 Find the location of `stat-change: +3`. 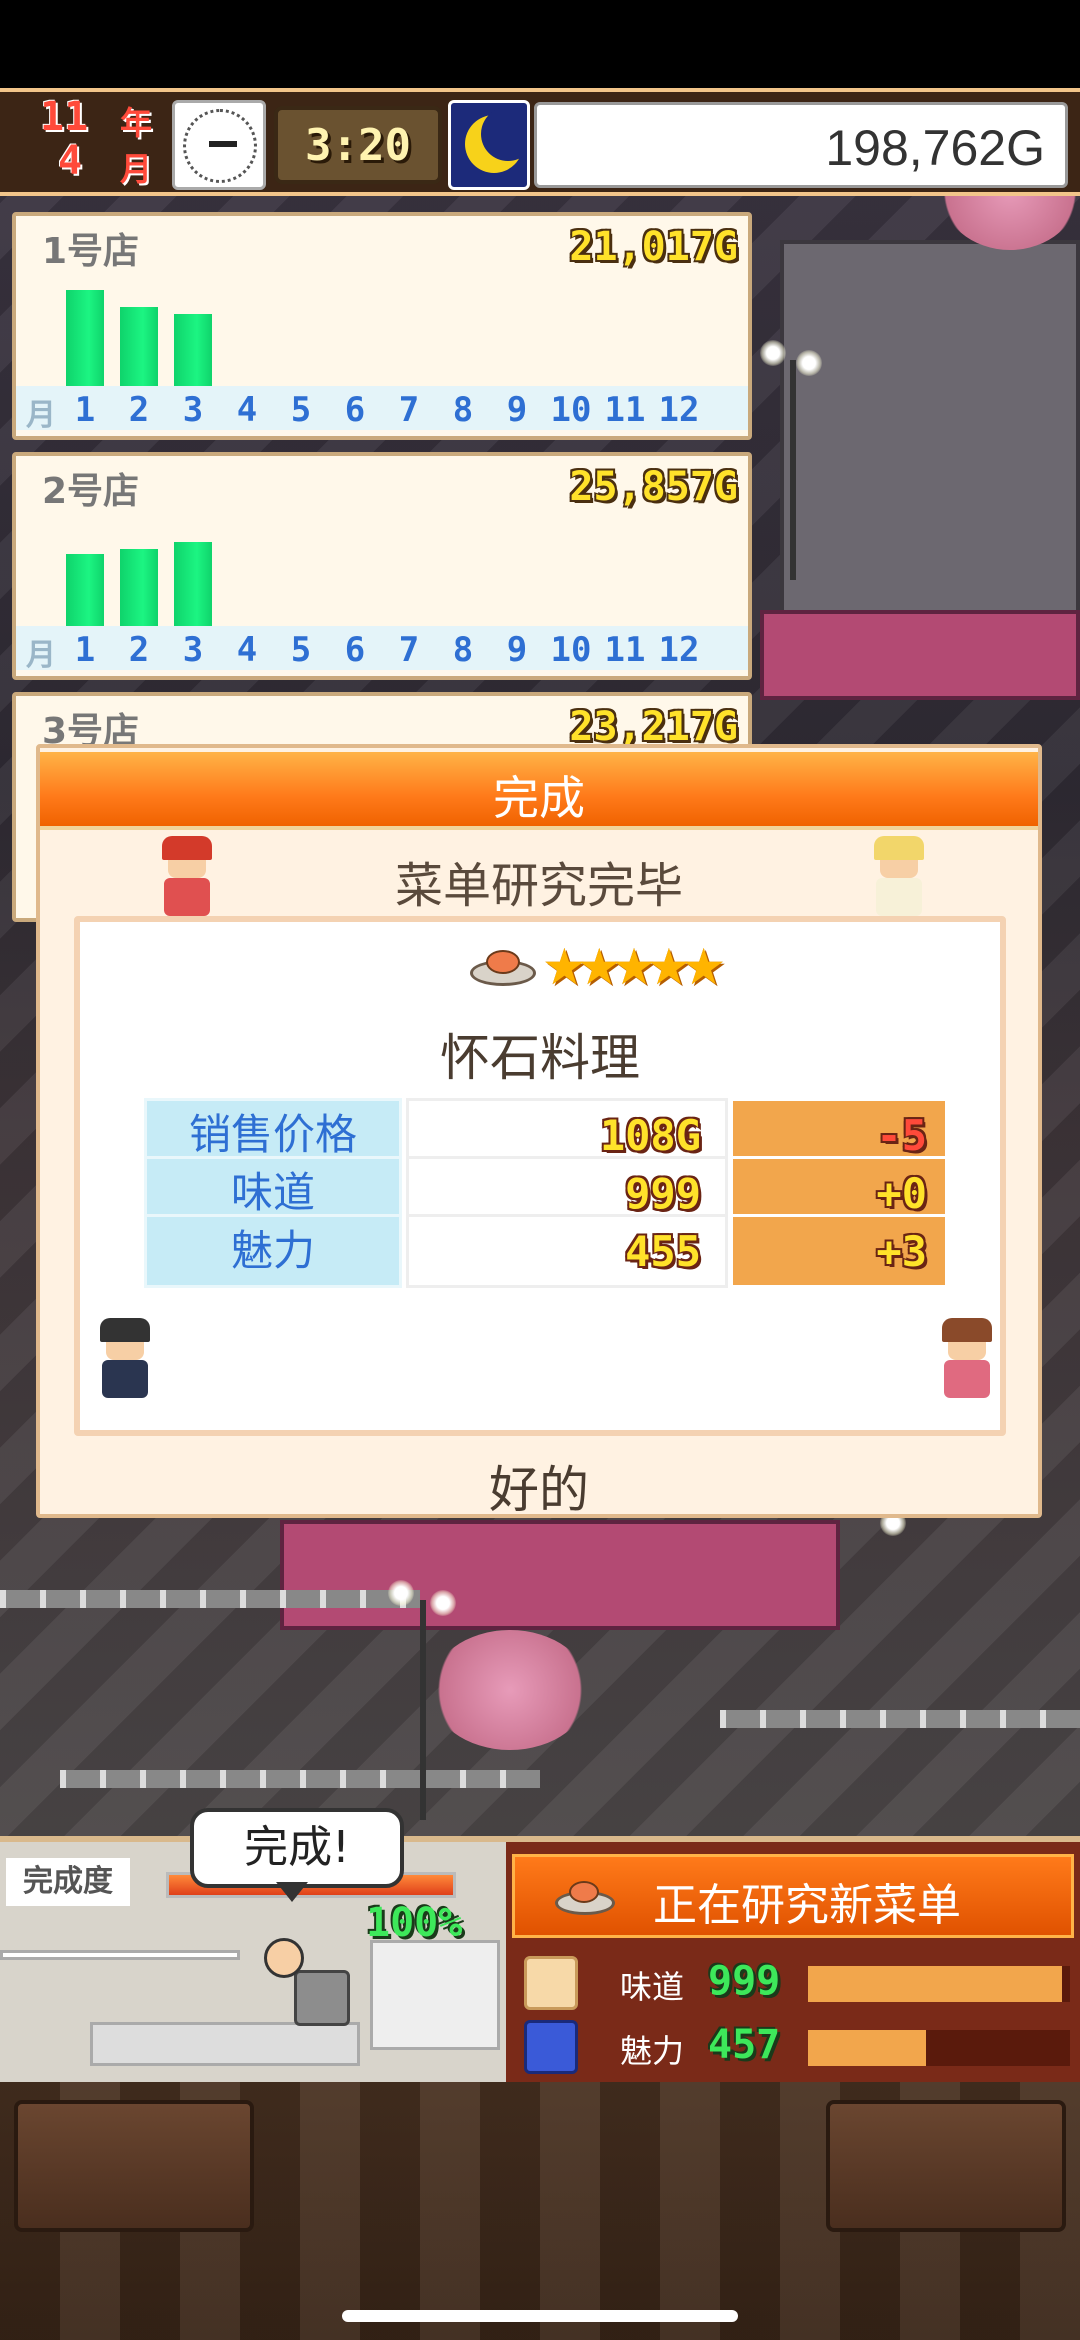

stat-change: +3 is located at coordinates (901, 1251).